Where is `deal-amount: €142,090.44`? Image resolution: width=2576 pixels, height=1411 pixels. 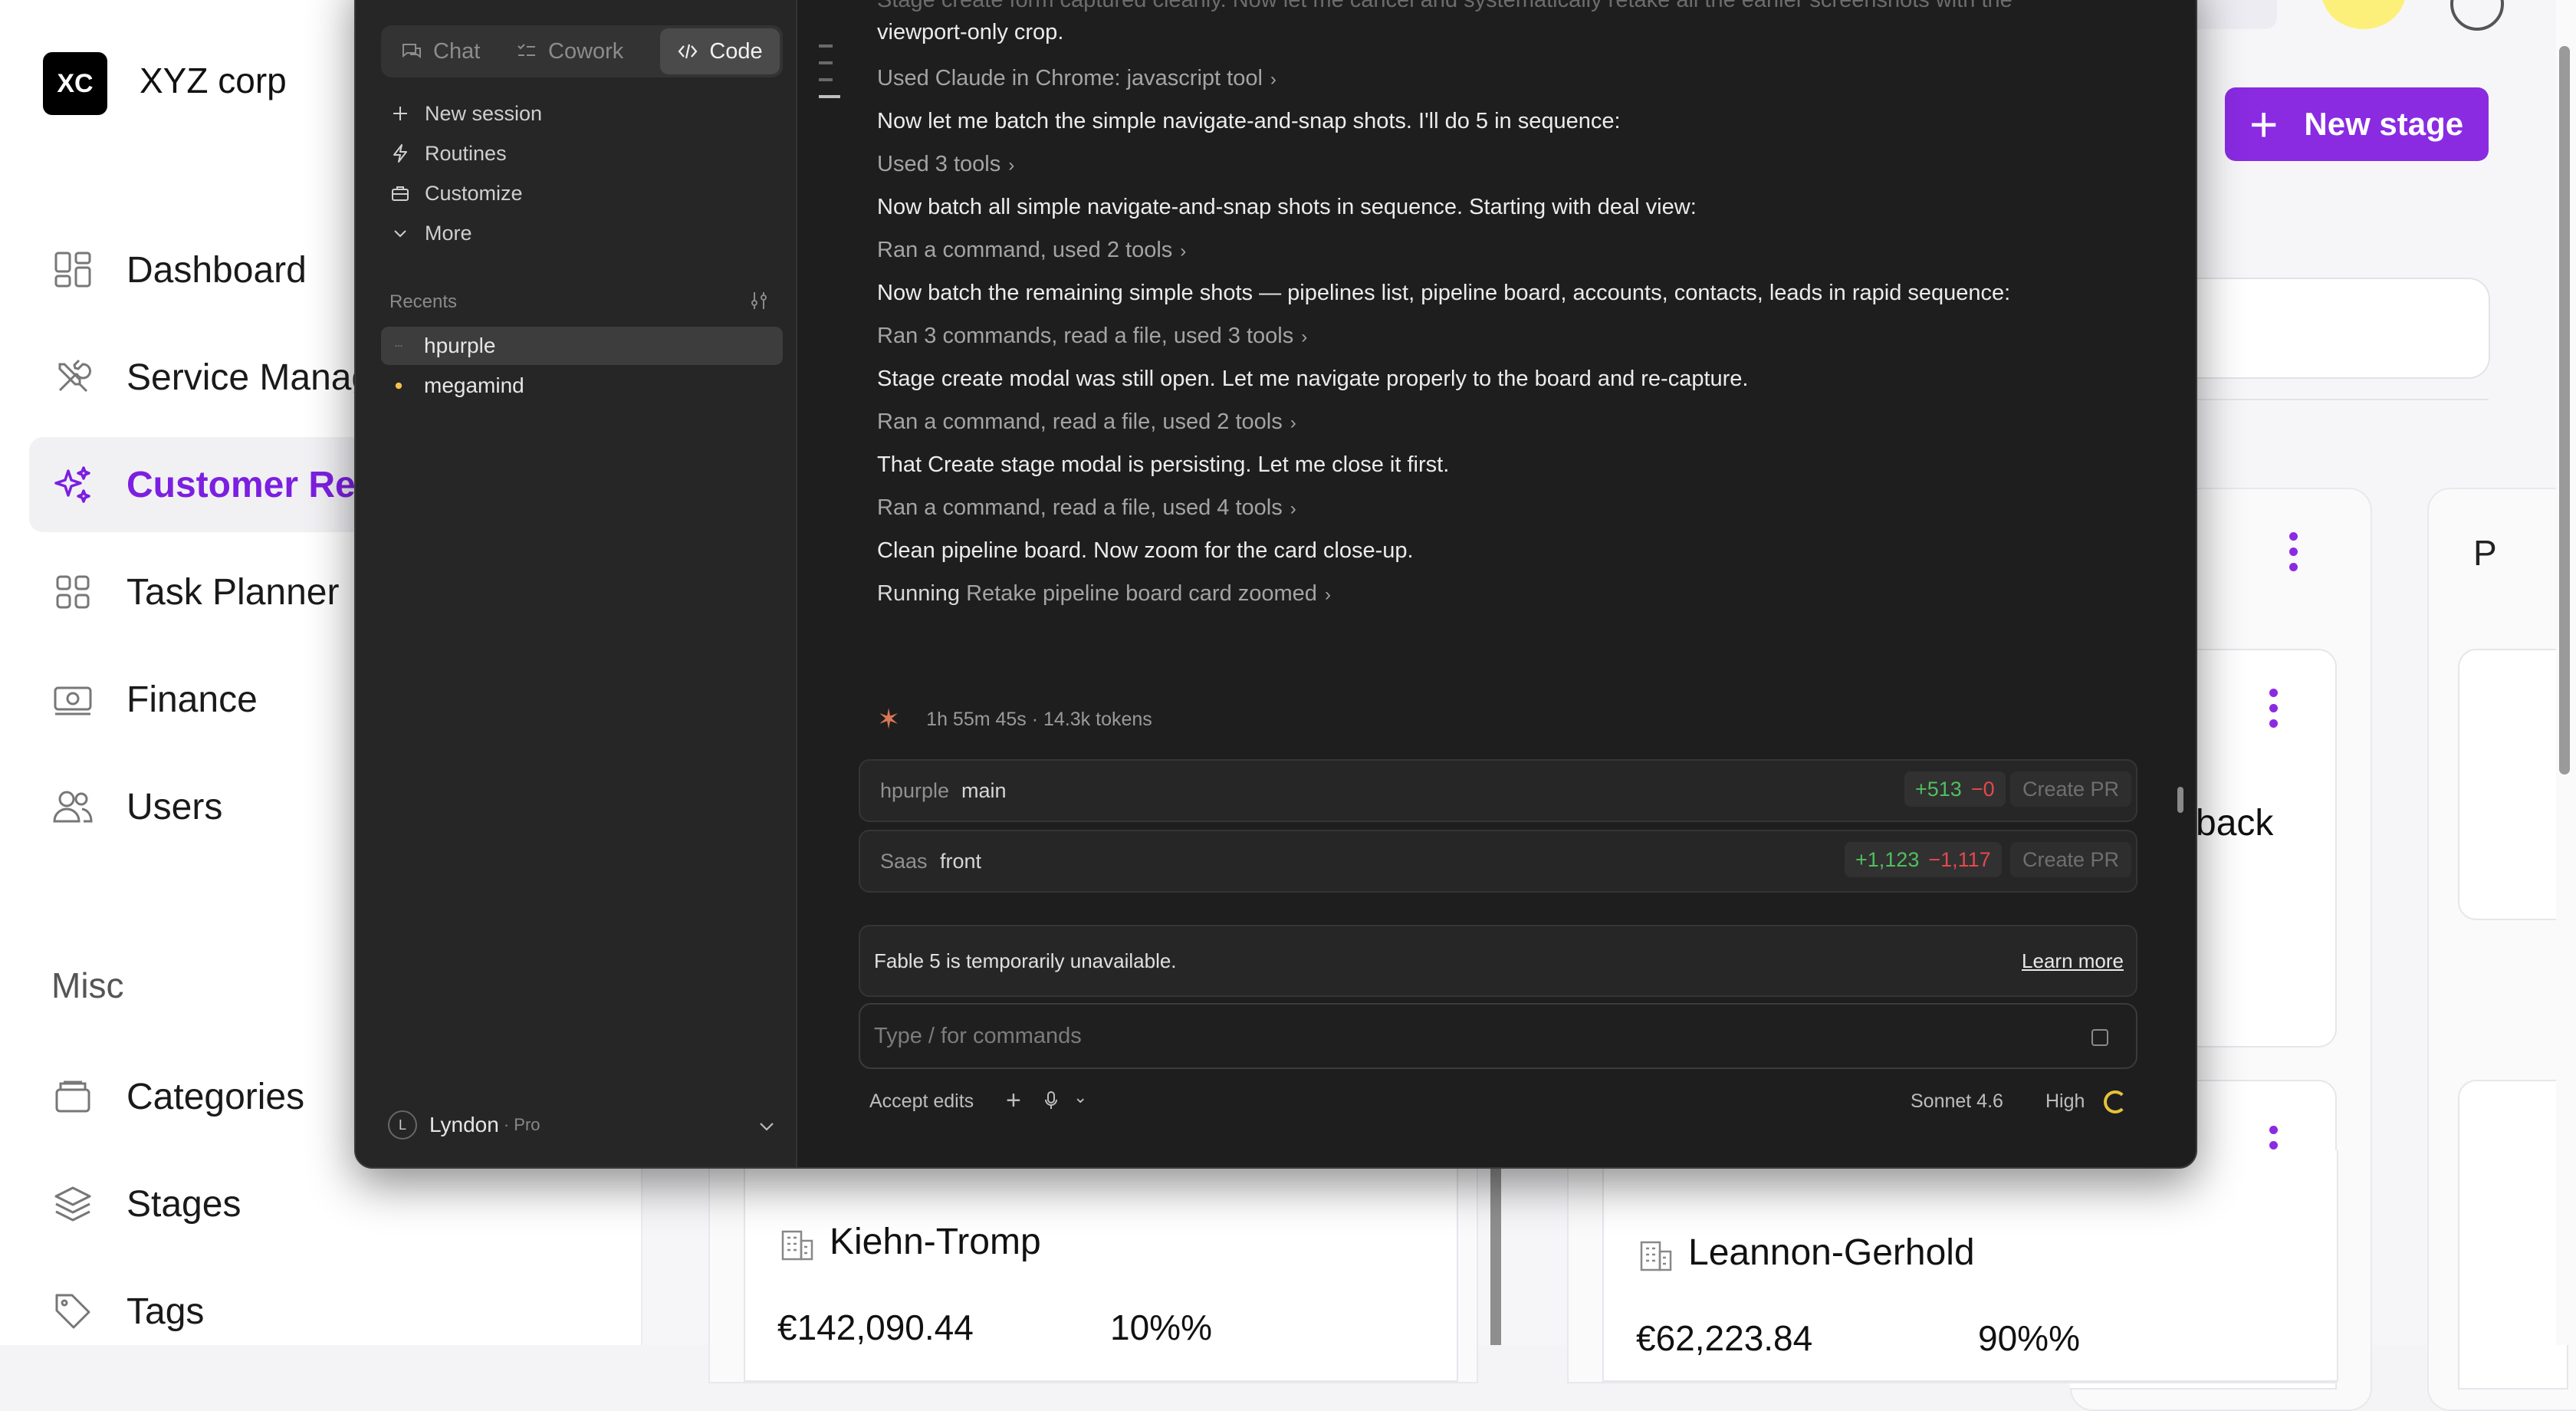 deal-amount: €142,090.44 is located at coordinates (876, 1327).